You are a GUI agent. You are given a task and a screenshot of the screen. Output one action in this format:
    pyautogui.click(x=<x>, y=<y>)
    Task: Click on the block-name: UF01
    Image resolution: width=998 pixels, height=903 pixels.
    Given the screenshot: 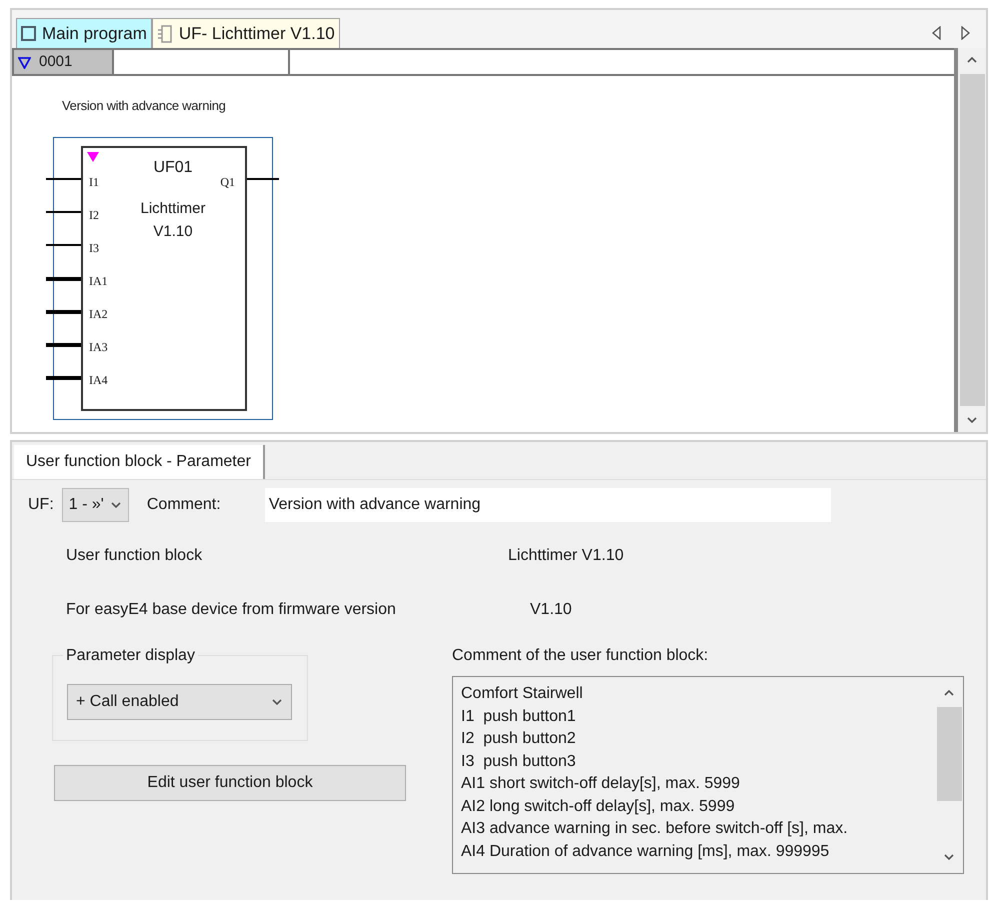 What is the action you would take?
    pyautogui.click(x=173, y=168)
    